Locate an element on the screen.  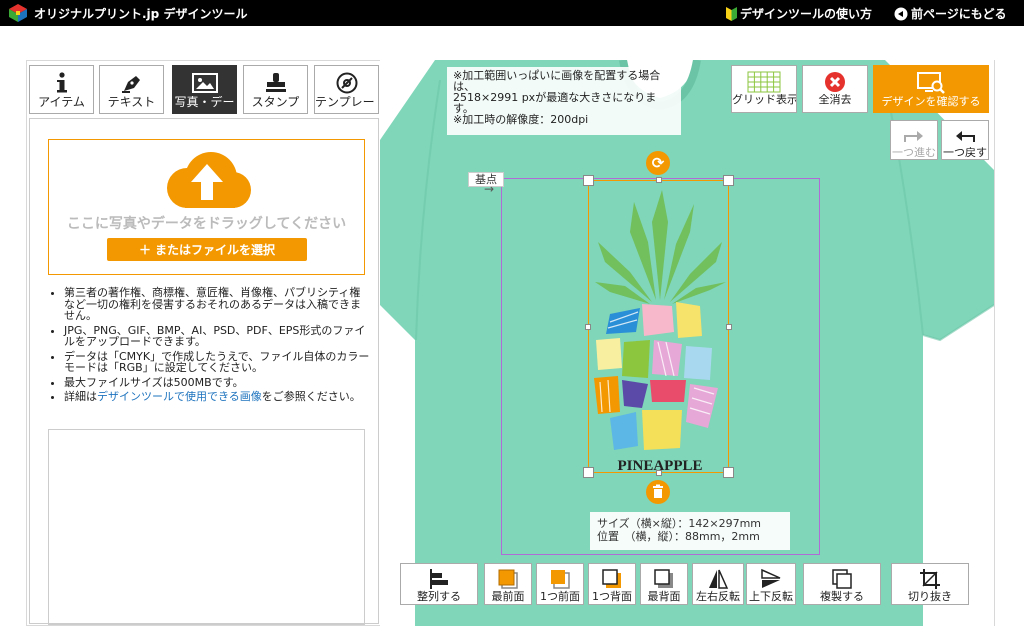
note-item: 詳細はデザインツールで使用できる画像をご参照ください。 is located at coordinates (217, 397).